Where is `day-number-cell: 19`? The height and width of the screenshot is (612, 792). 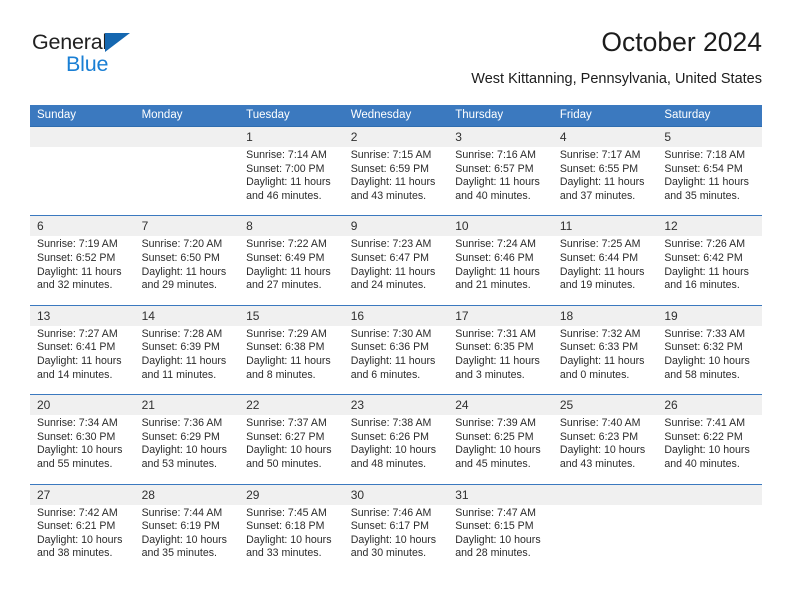
day-number-cell: 19 is located at coordinates (709, 315).